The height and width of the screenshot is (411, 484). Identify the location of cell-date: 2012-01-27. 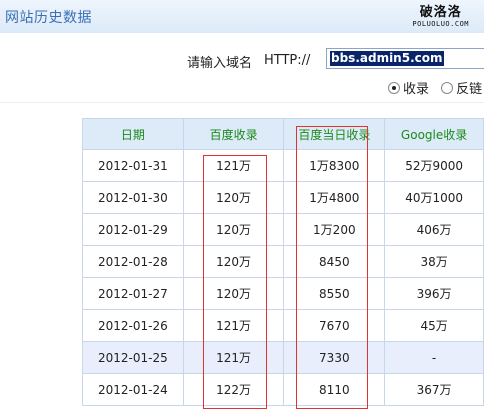
(133, 293).